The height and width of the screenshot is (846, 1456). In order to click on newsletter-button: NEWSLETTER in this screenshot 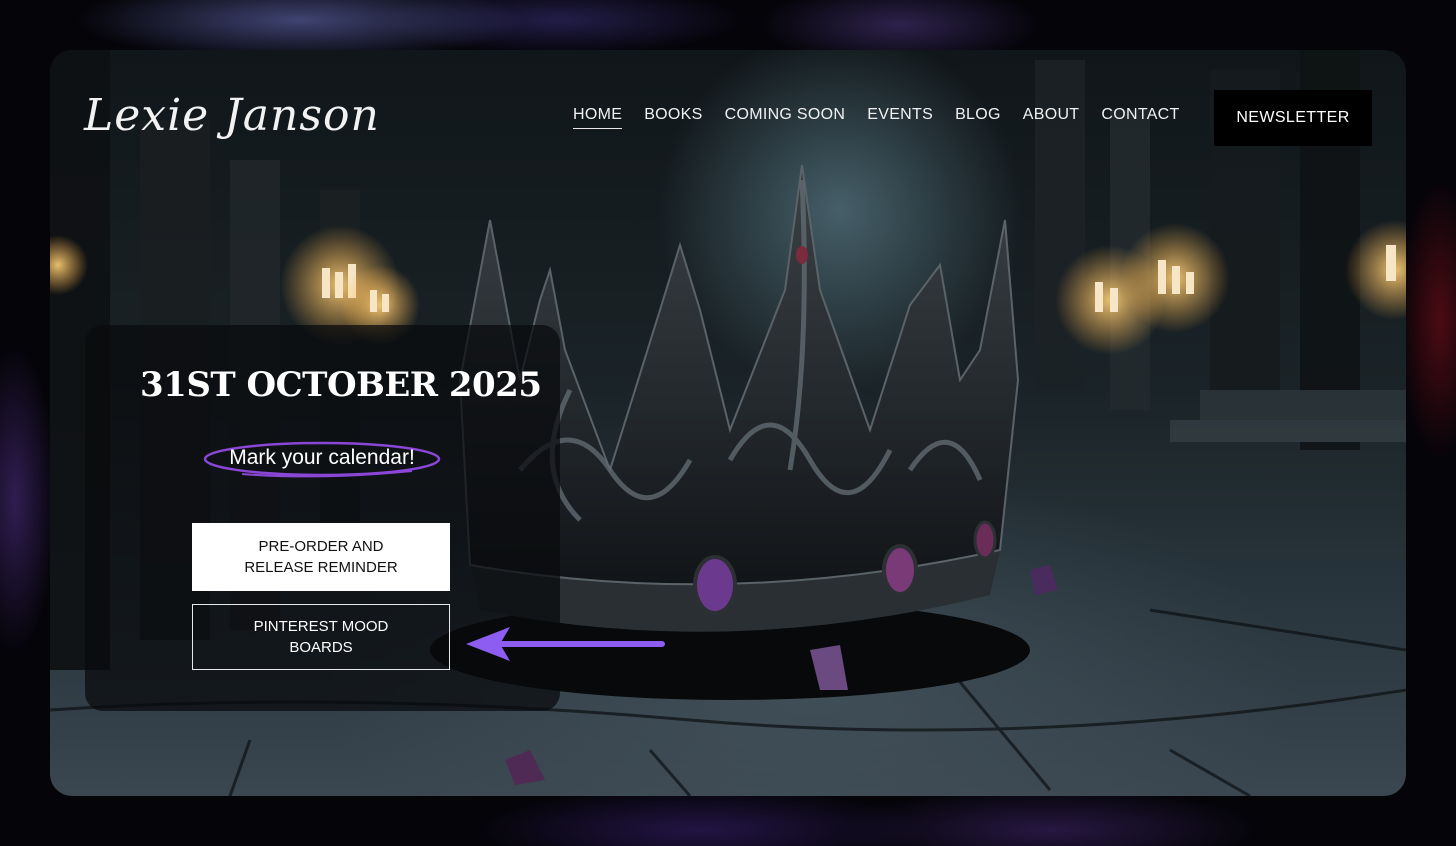, I will do `click(1293, 118)`.